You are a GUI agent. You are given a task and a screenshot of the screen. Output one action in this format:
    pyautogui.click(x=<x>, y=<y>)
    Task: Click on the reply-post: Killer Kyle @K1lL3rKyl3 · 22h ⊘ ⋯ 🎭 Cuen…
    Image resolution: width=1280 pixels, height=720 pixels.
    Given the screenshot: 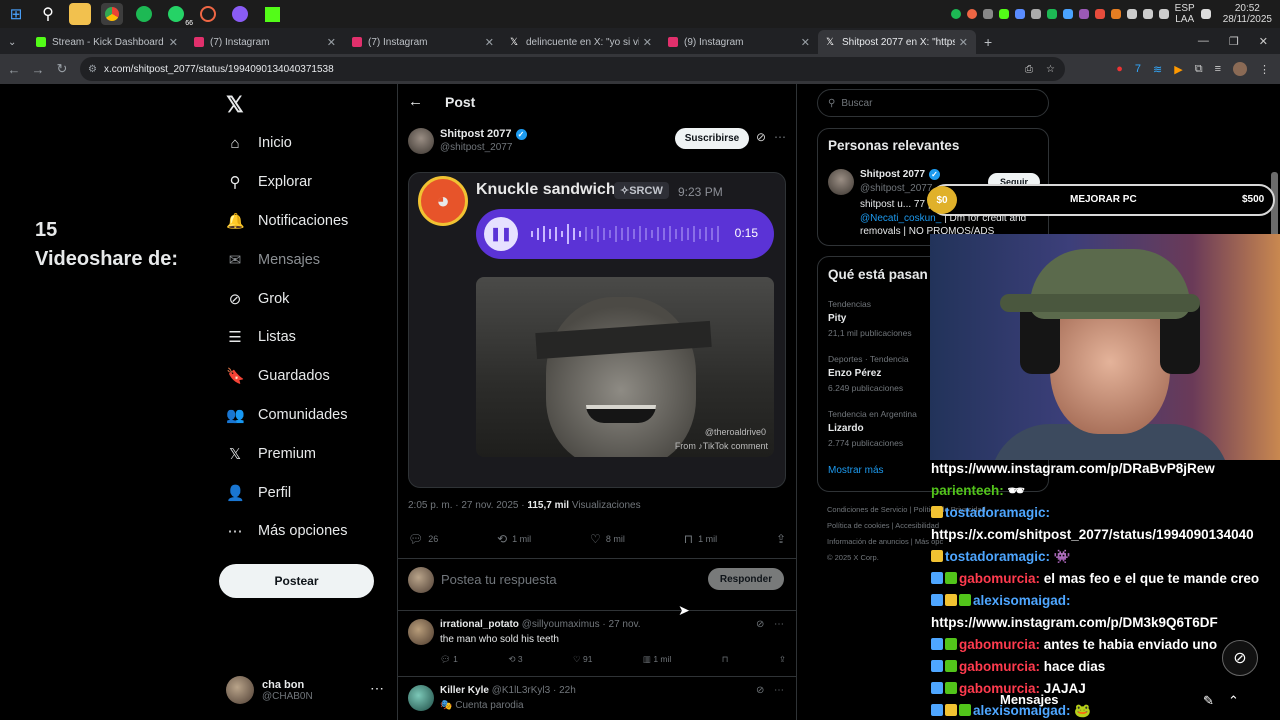 What is the action you would take?
    pyautogui.click(x=597, y=702)
    